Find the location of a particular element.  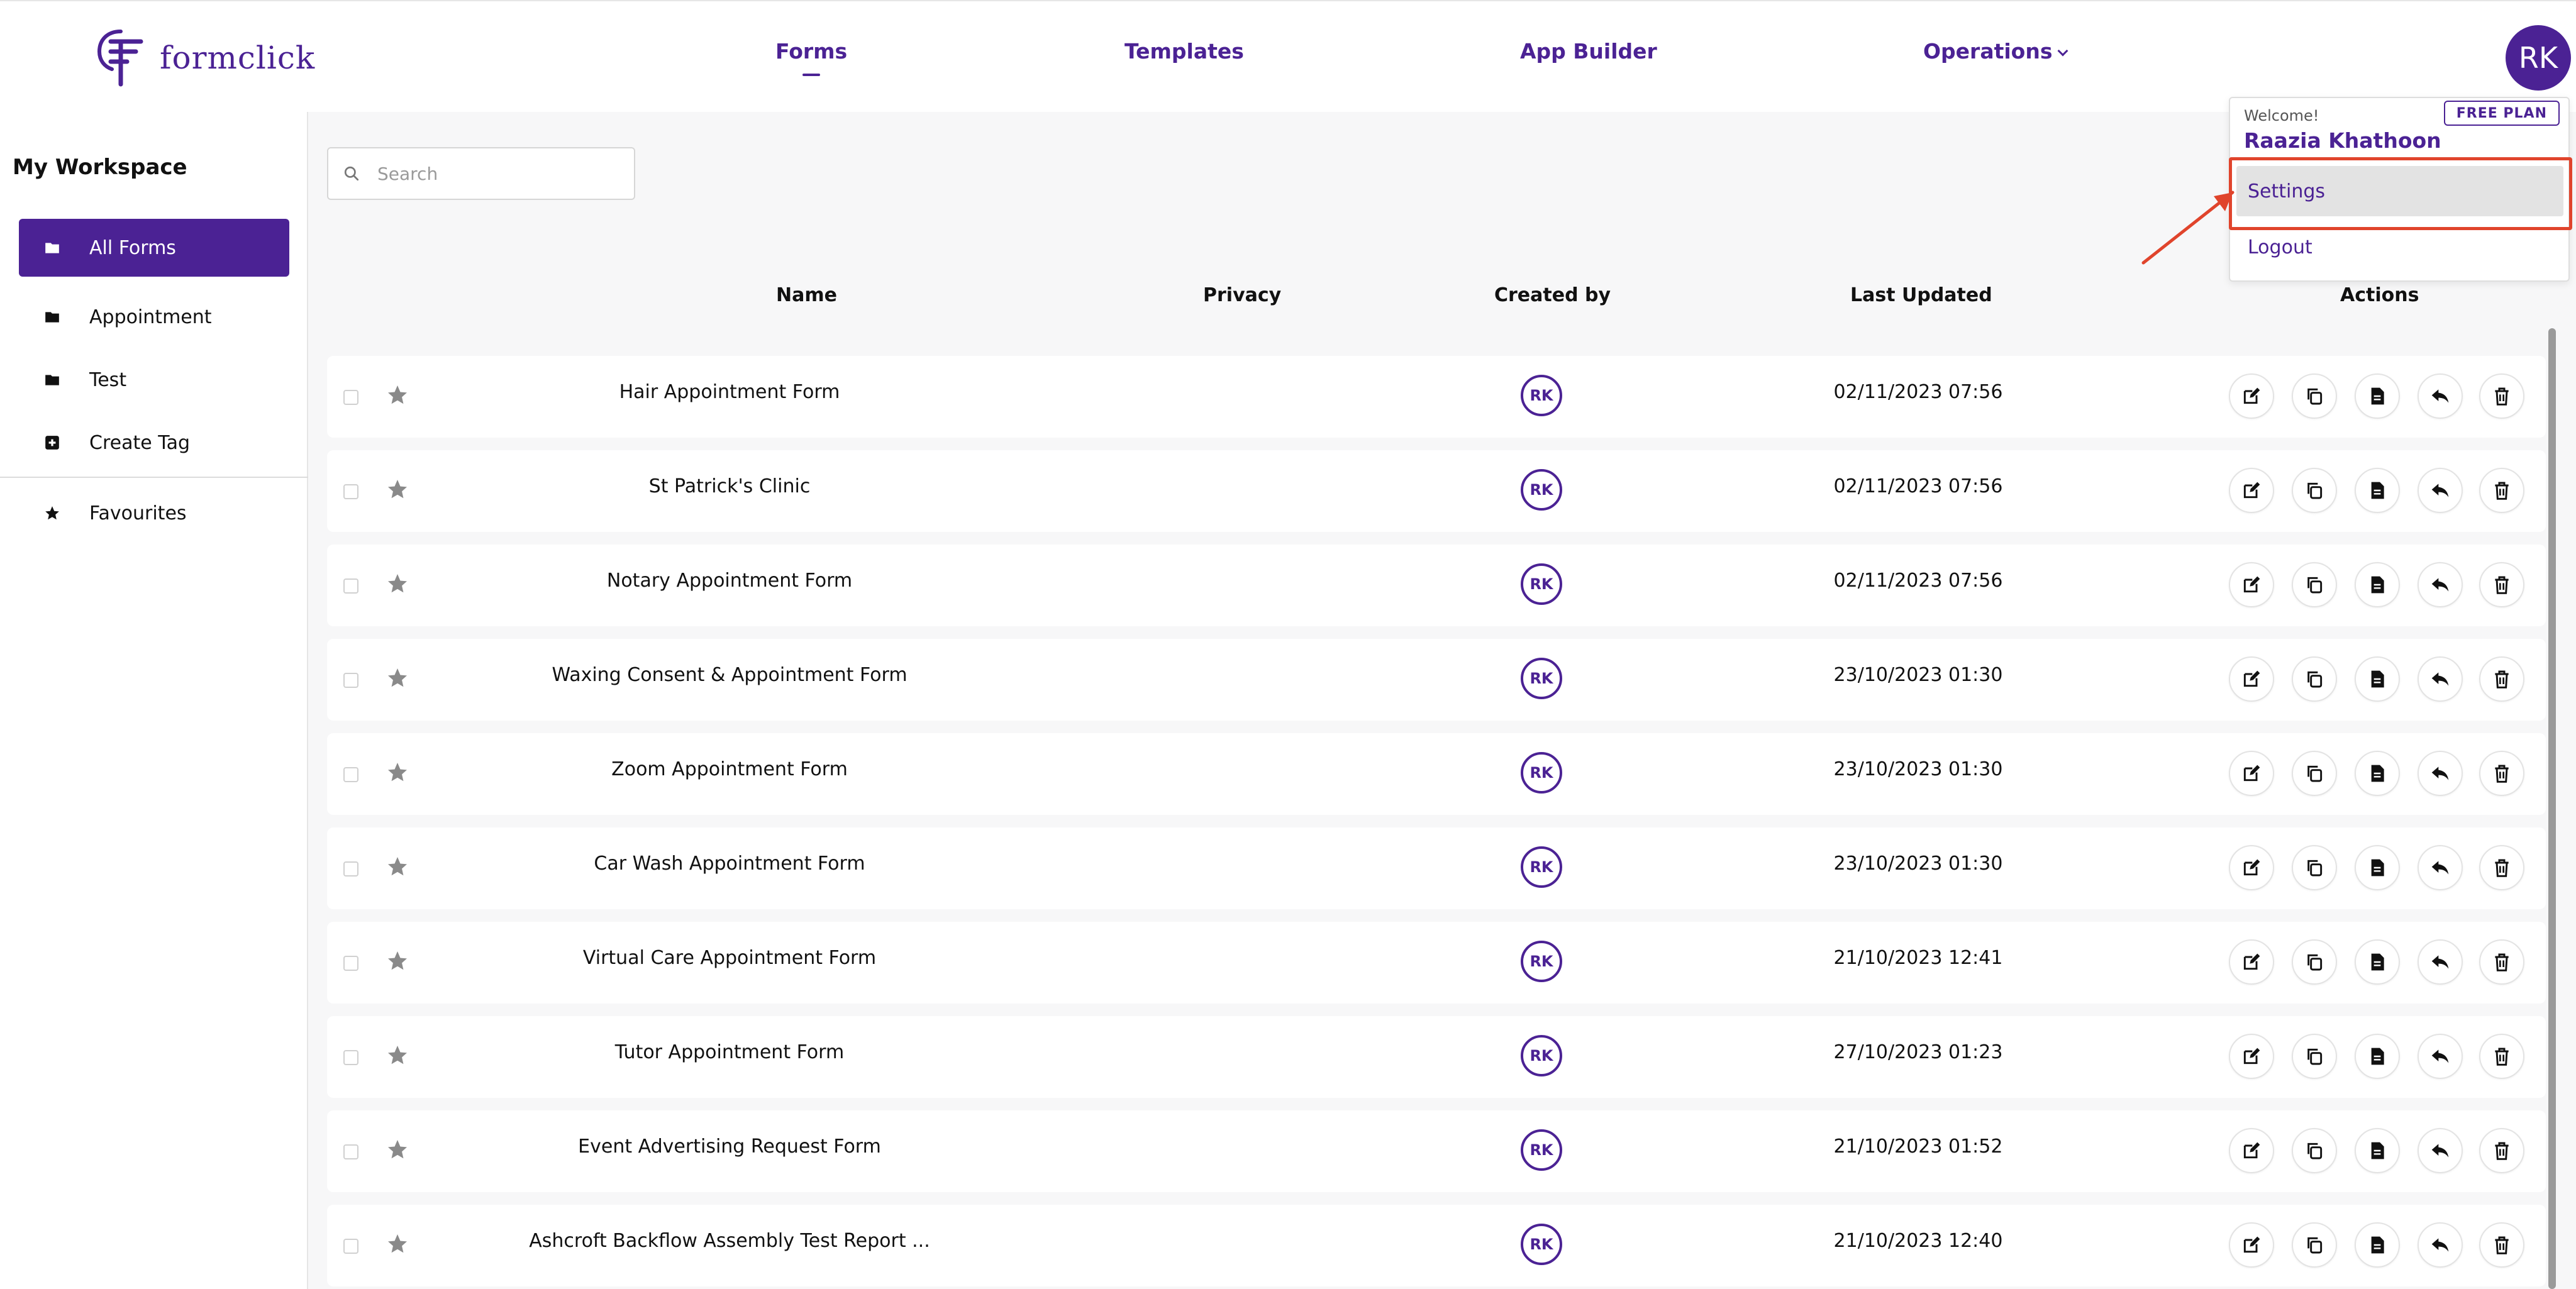

form-name: St Patrick's Clinic is located at coordinates (729, 486).